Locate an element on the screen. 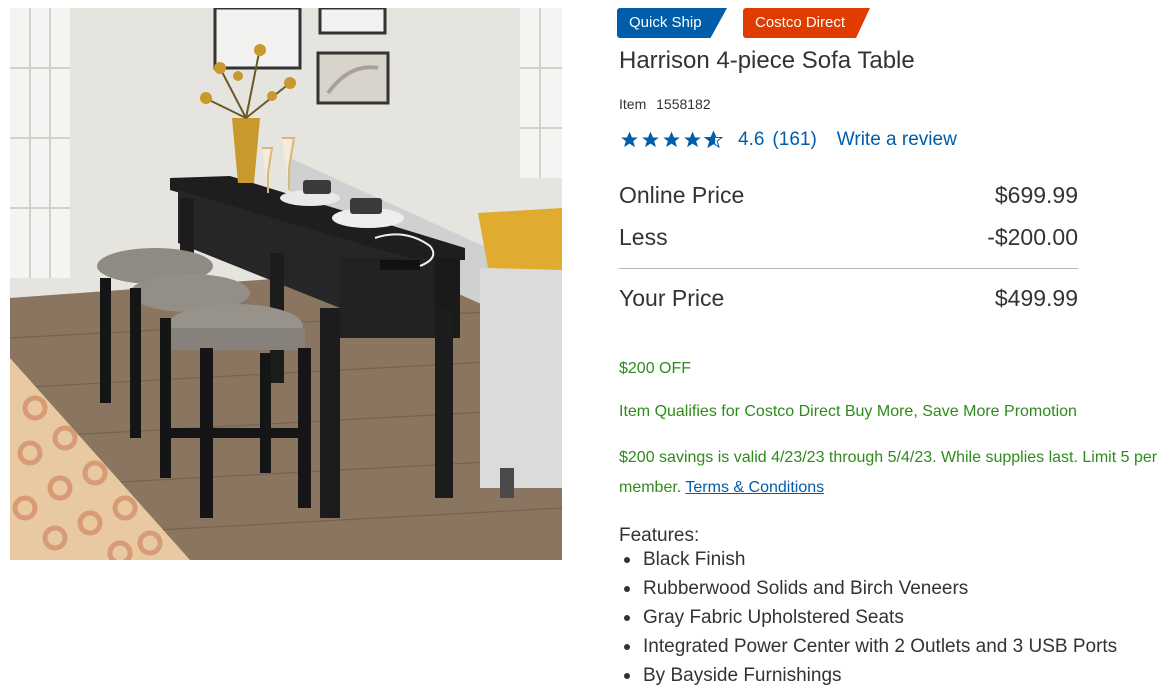  terms-conditions-link: Terms & Conditions is located at coordinates (754, 487).